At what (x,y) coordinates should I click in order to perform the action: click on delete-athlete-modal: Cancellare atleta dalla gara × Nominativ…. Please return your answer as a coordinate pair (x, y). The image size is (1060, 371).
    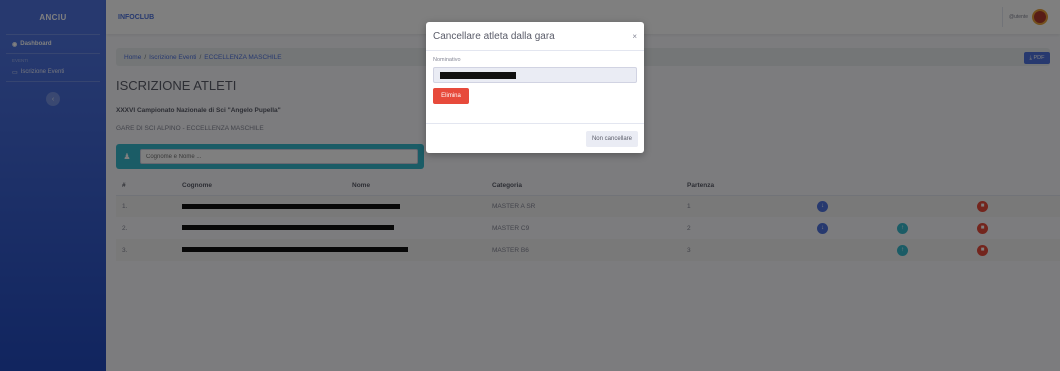
    Looking at the image, I should click on (535, 87).